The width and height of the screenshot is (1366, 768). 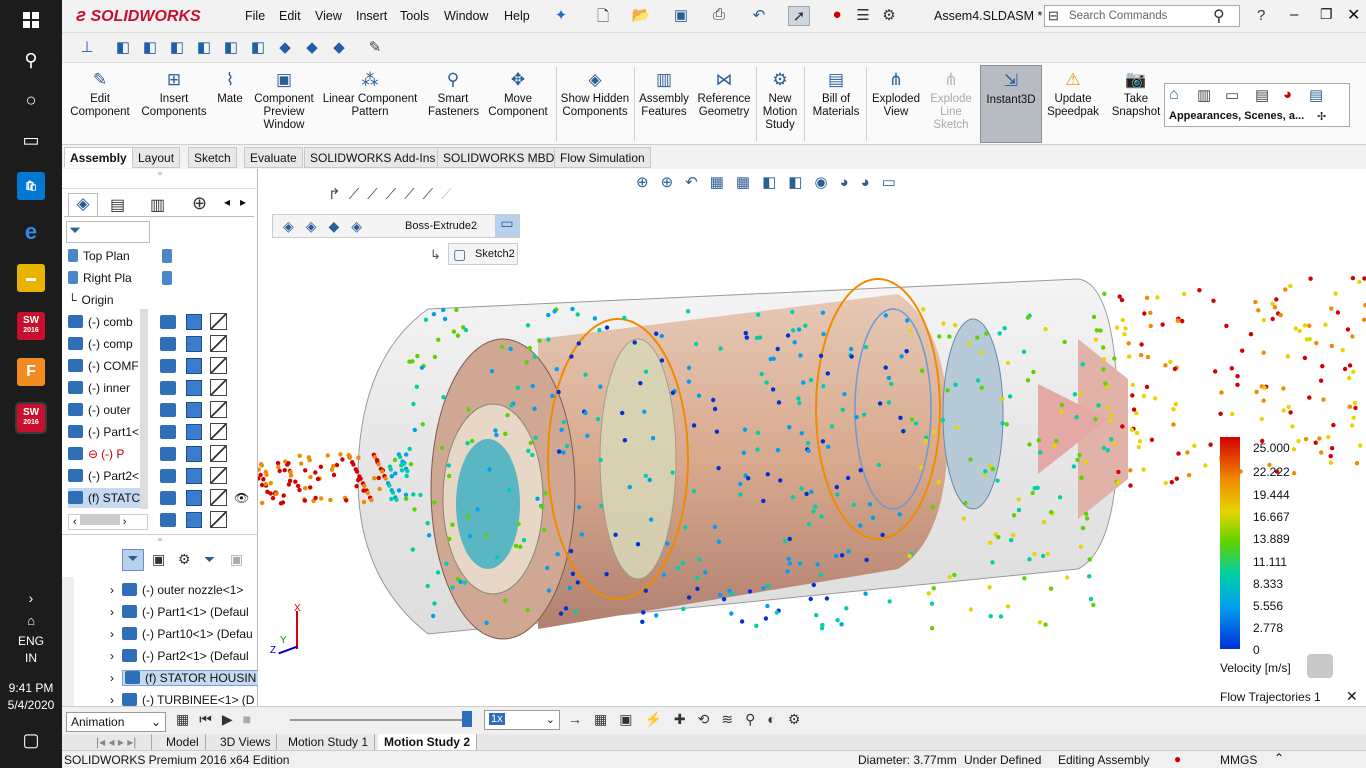 What do you see at coordinates (777, 719) in the screenshot?
I see `gravity-icon: ◐` at bounding box center [777, 719].